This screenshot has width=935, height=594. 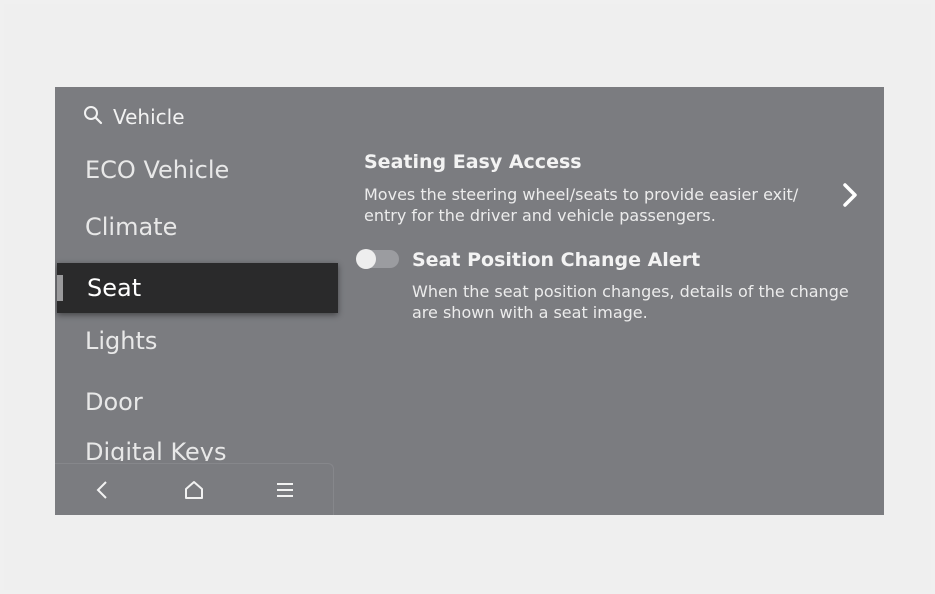 I want to click on home-icon, so click(x=194, y=490).